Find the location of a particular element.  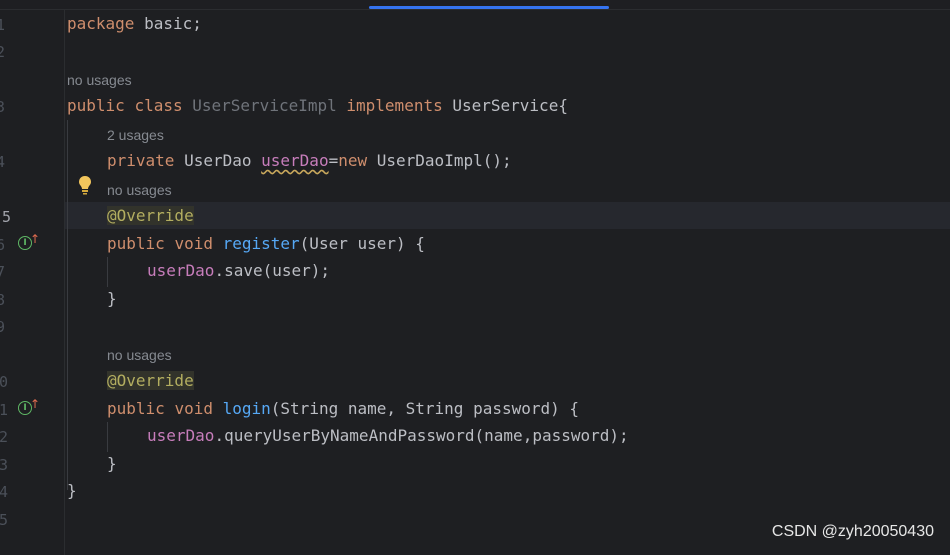

line-number: 6 is located at coordinates (8, 245).